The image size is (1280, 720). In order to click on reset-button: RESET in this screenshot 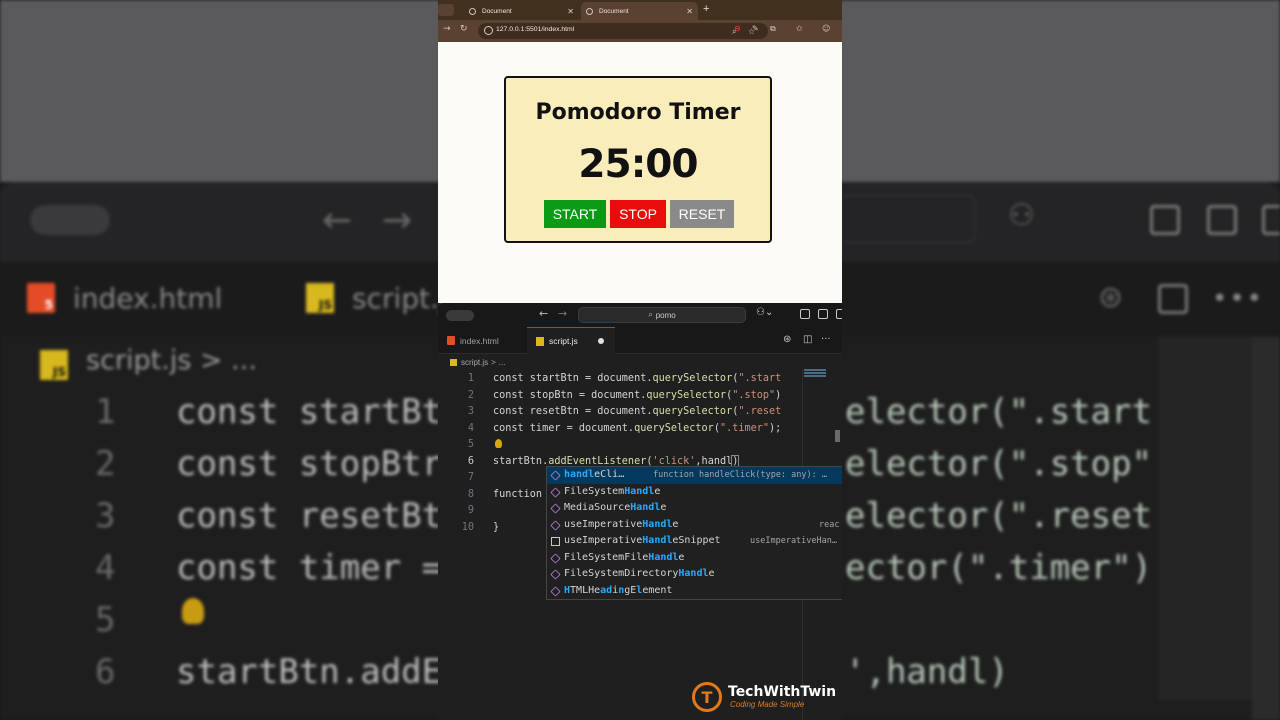, I will do `click(702, 214)`.